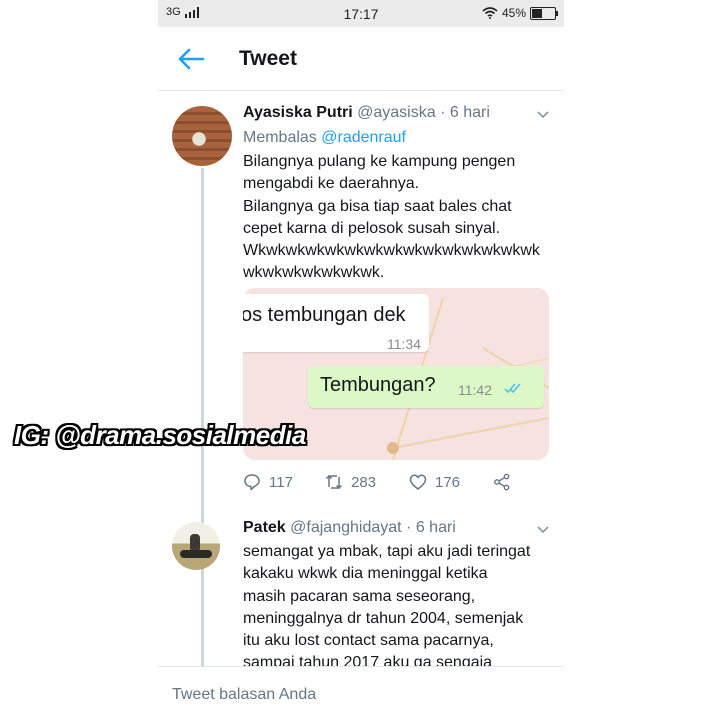  Describe the element at coordinates (281, 482) in the screenshot. I see `reply-count: 117` at that location.